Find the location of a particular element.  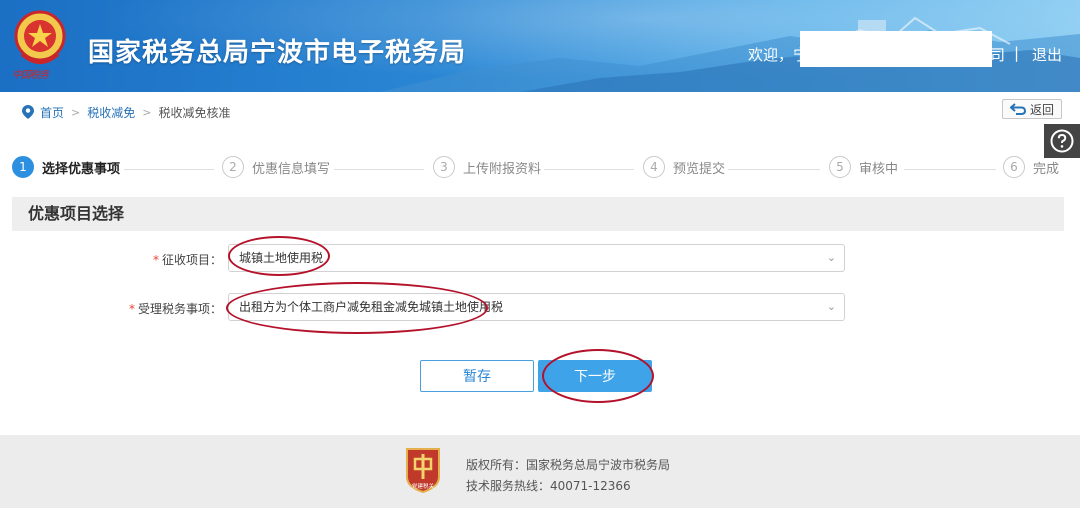

levy-item-label-text: 征收项目： is located at coordinates (191, 260).